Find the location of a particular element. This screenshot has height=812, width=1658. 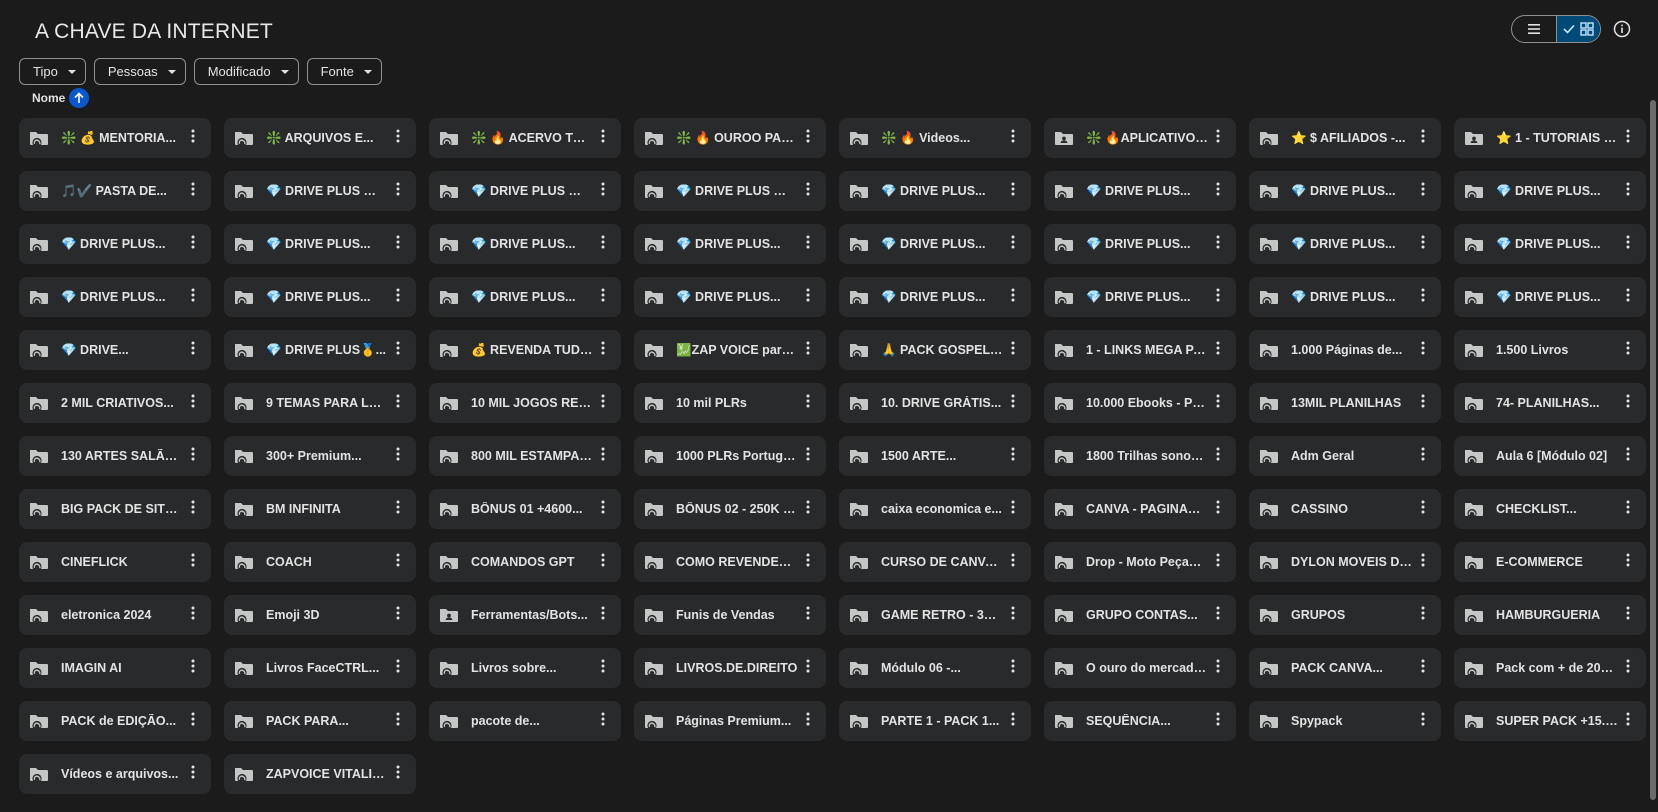

folder-card: Adm Geral is located at coordinates (1345, 456).